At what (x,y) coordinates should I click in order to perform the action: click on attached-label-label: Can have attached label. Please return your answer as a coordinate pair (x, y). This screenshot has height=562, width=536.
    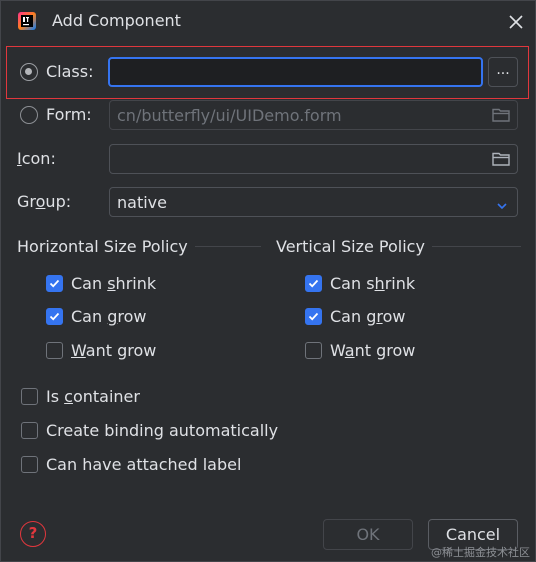
    Looking at the image, I should click on (144, 464).